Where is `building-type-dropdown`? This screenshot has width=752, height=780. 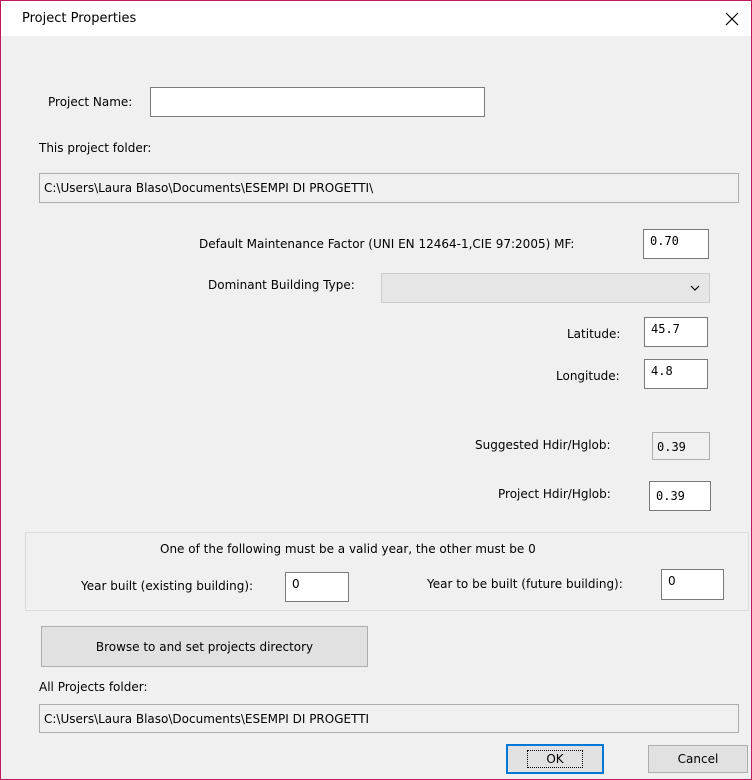 building-type-dropdown is located at coordinates (545, 288).